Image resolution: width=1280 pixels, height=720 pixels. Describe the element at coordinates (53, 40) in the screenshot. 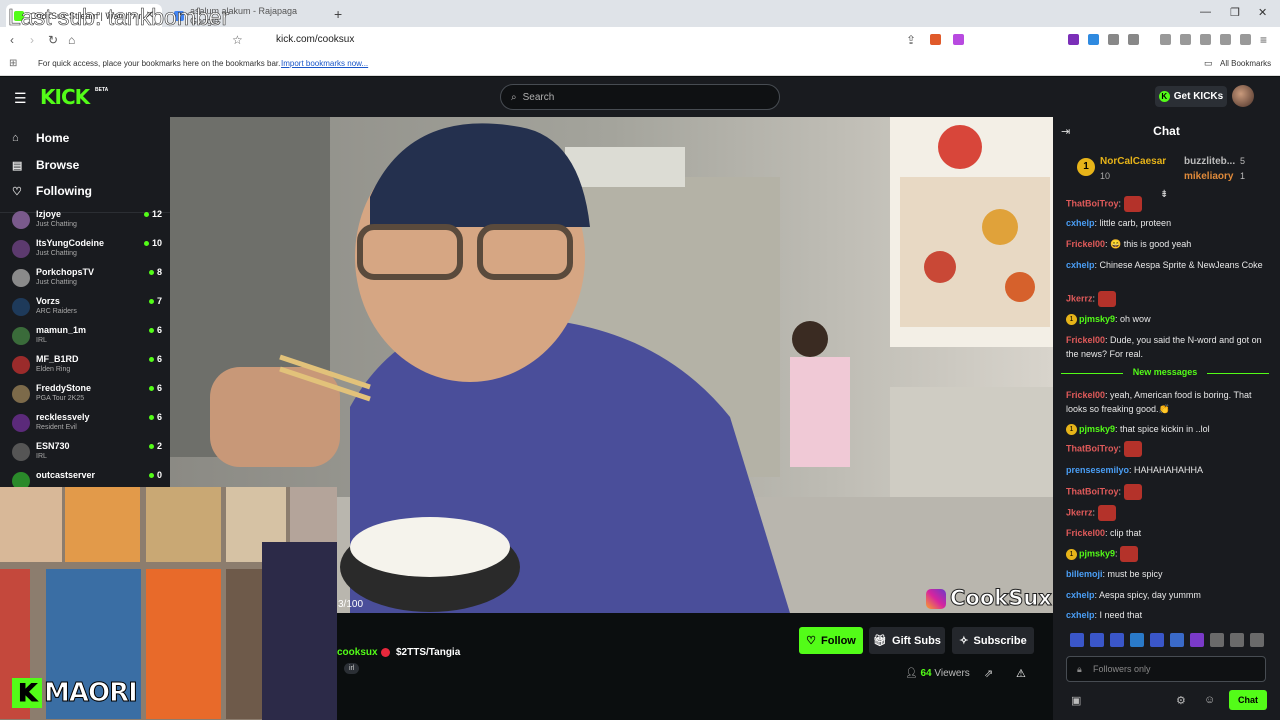

I see `reload-icon: ↻` at that location.